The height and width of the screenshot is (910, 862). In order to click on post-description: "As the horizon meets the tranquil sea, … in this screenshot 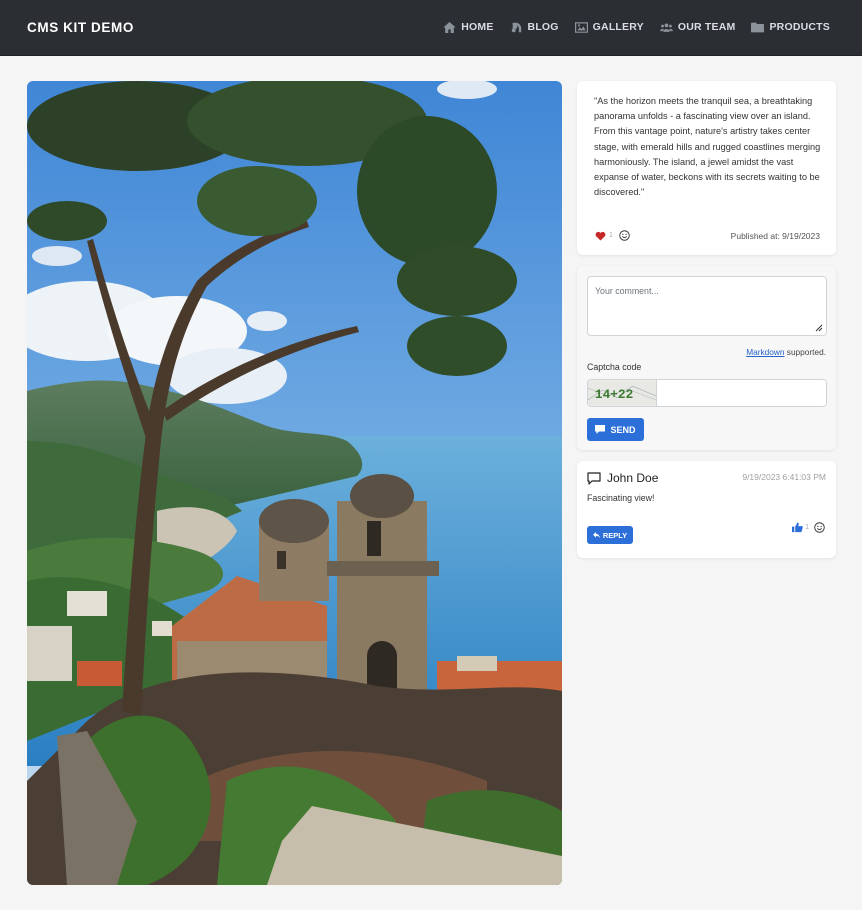, I will do `click(707, 147)`.